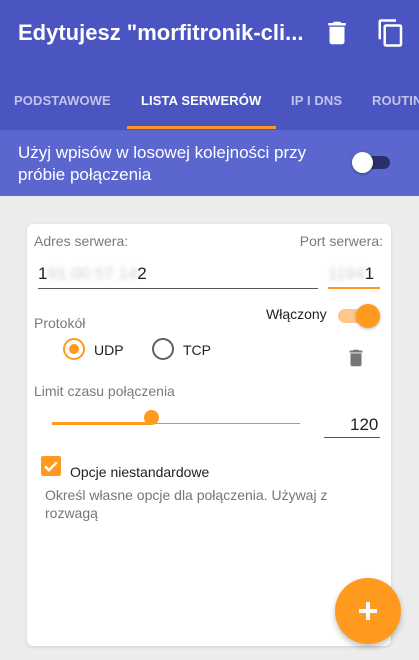 The height and width of the screenshot is (660, 419). Describe the element at coordinates (341, 241) in the screenshot. I see `server-port-label: Port serwera:` at that location.